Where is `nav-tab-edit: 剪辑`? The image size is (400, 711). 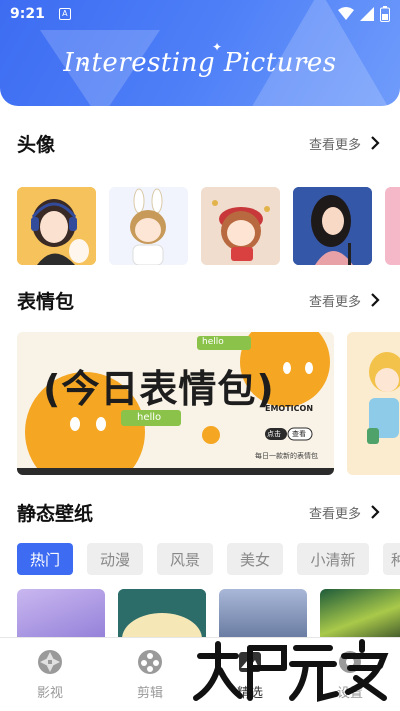
nav-tab-edit: 剪辑 is located at coordinates (150, 674).